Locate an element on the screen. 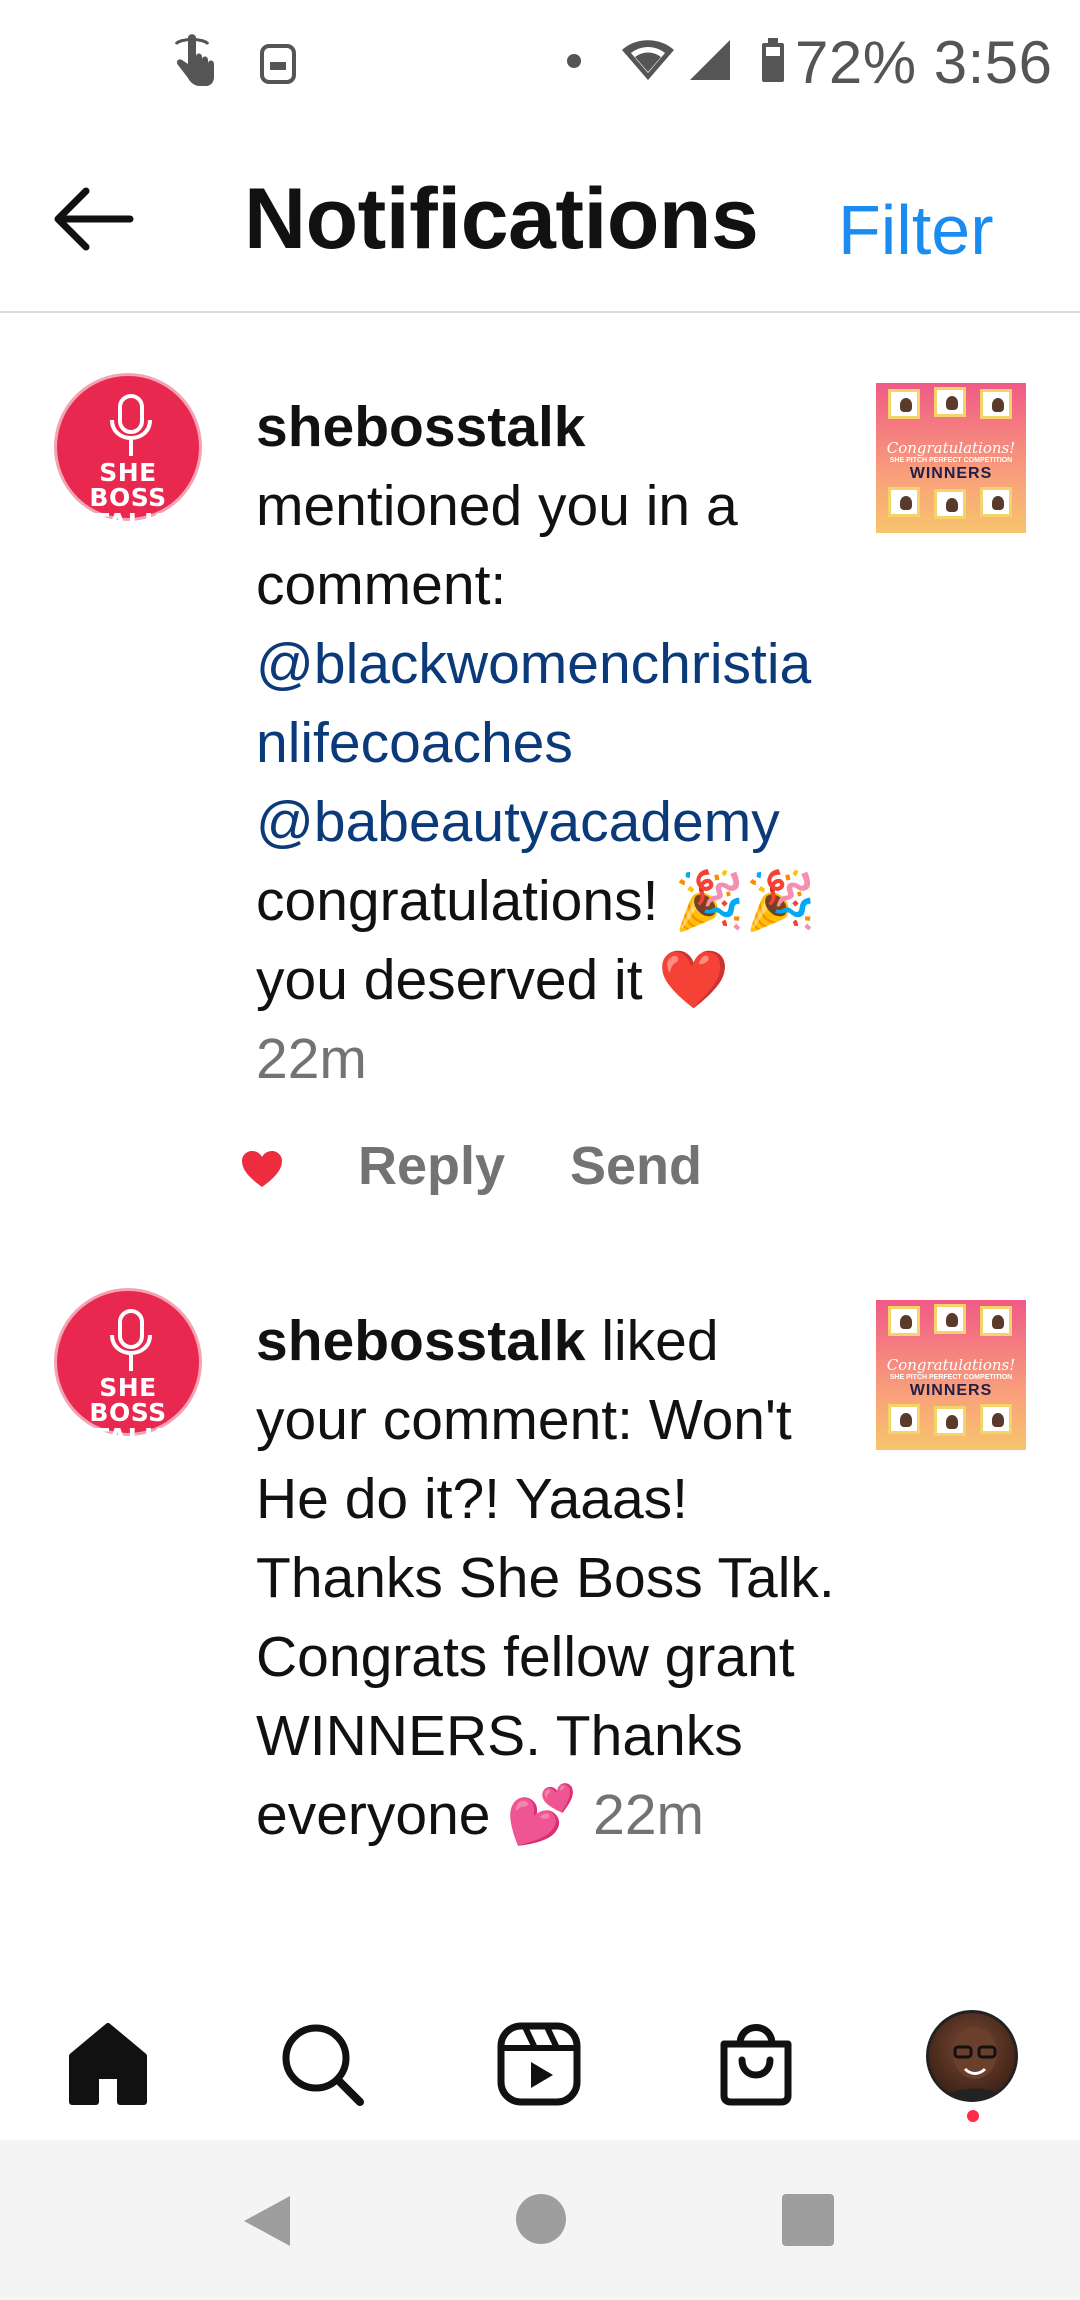 This screenshot has height=2300, width=1080. send-button: Send is located at coordinates (636, 1166).